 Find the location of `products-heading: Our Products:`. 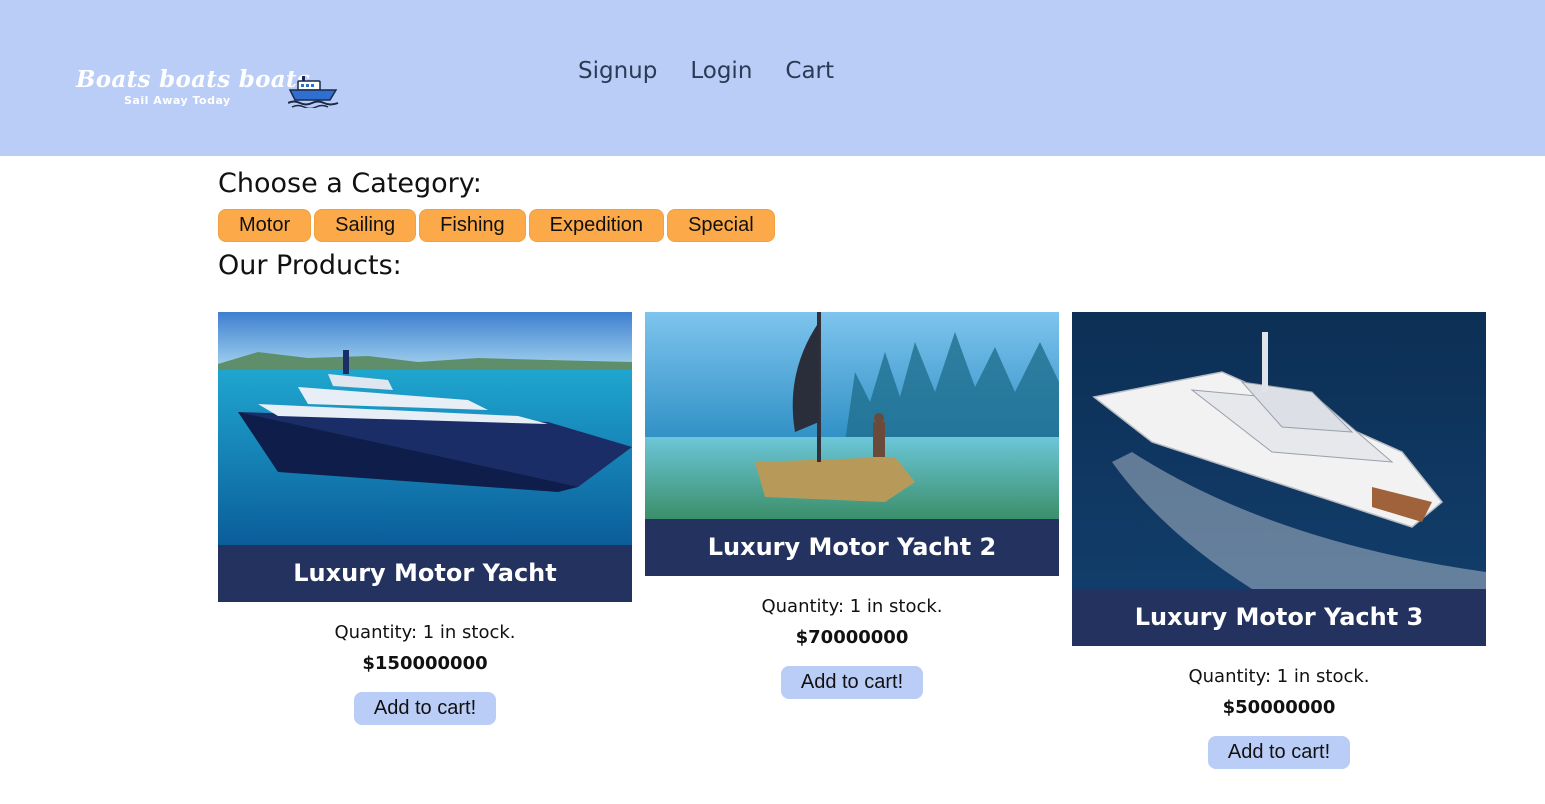

products-heading: Our Products: is located at coordinates (310, 265).